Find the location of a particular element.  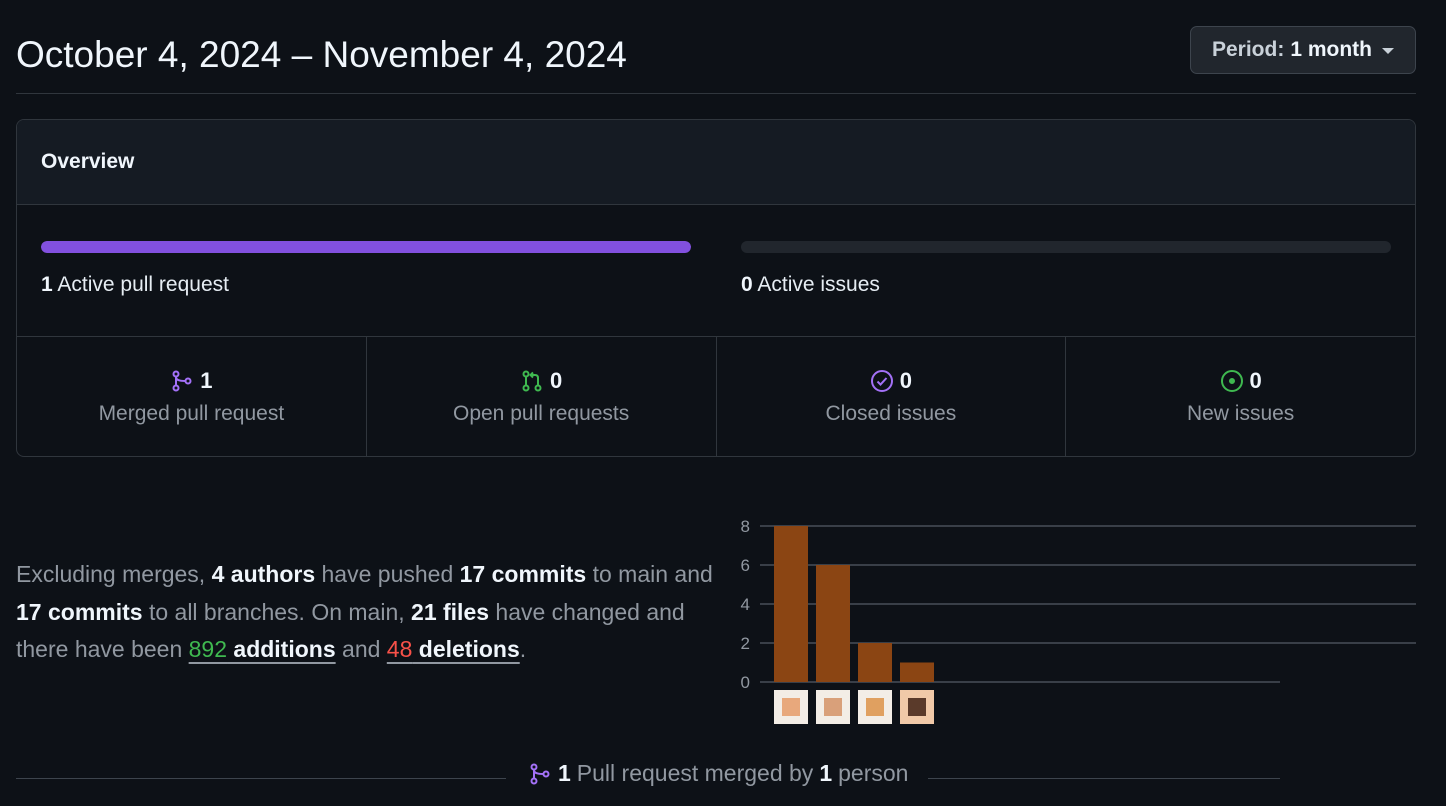

open-prs-value: 0 is located at coordinates (556, 380).